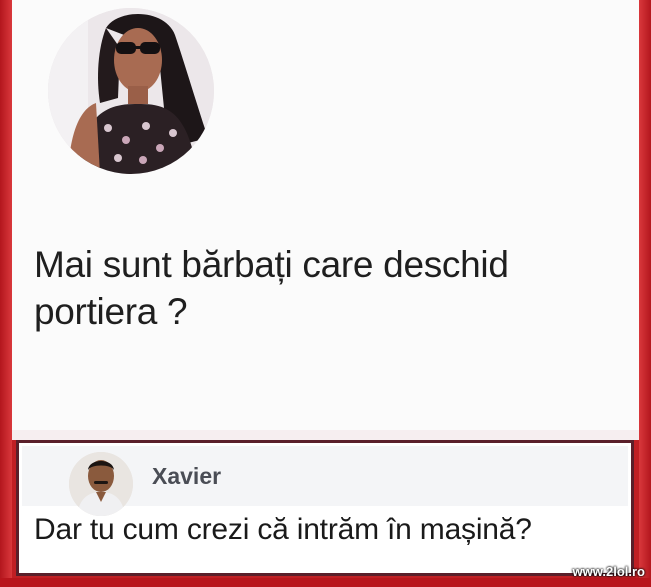 This screenshot has height=587, width=651. I want to click on frame-right, so click(645, 293).